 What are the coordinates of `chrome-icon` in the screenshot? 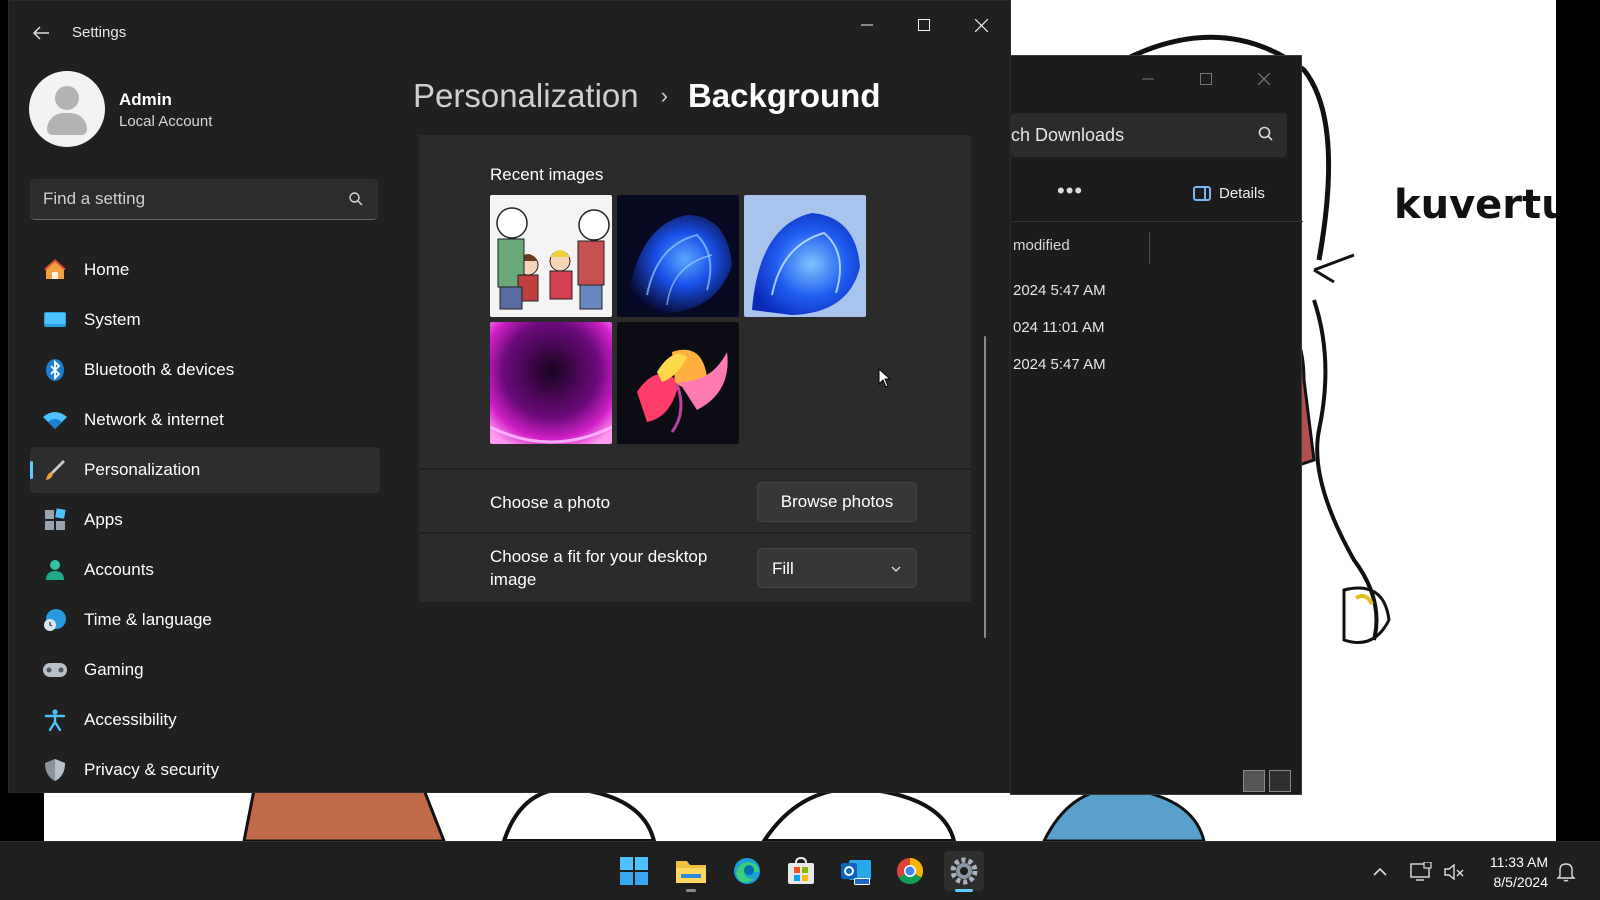 It's located at (910, 871).